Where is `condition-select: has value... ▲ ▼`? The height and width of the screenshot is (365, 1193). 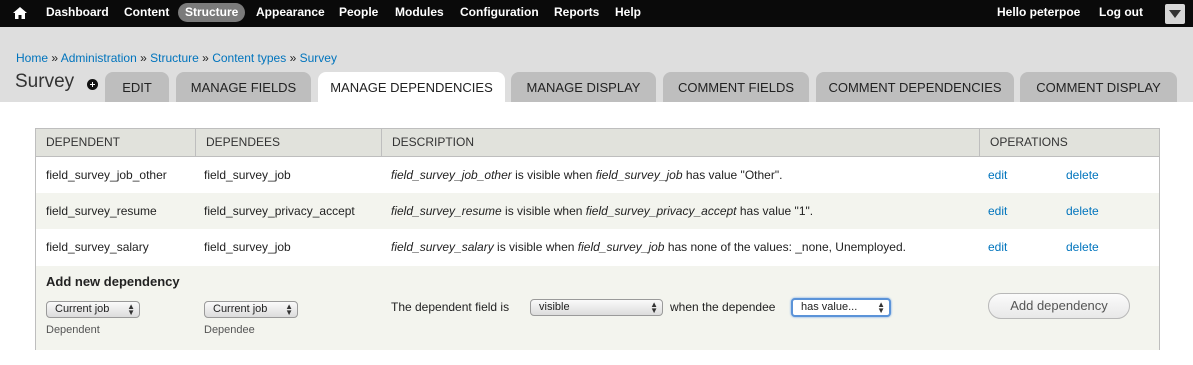
condition-select: has value... ▲ ▼ is located at coordinates (841, 307).